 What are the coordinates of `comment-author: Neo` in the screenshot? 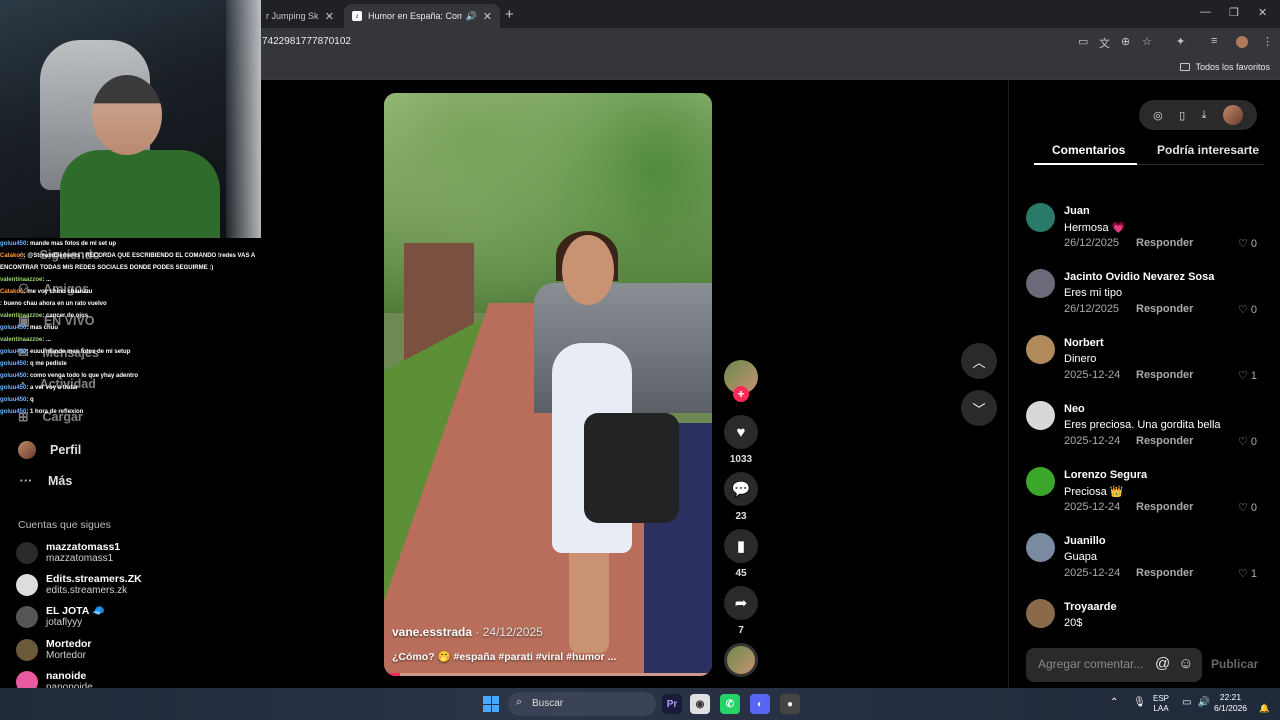 It's located at (1074, 409).